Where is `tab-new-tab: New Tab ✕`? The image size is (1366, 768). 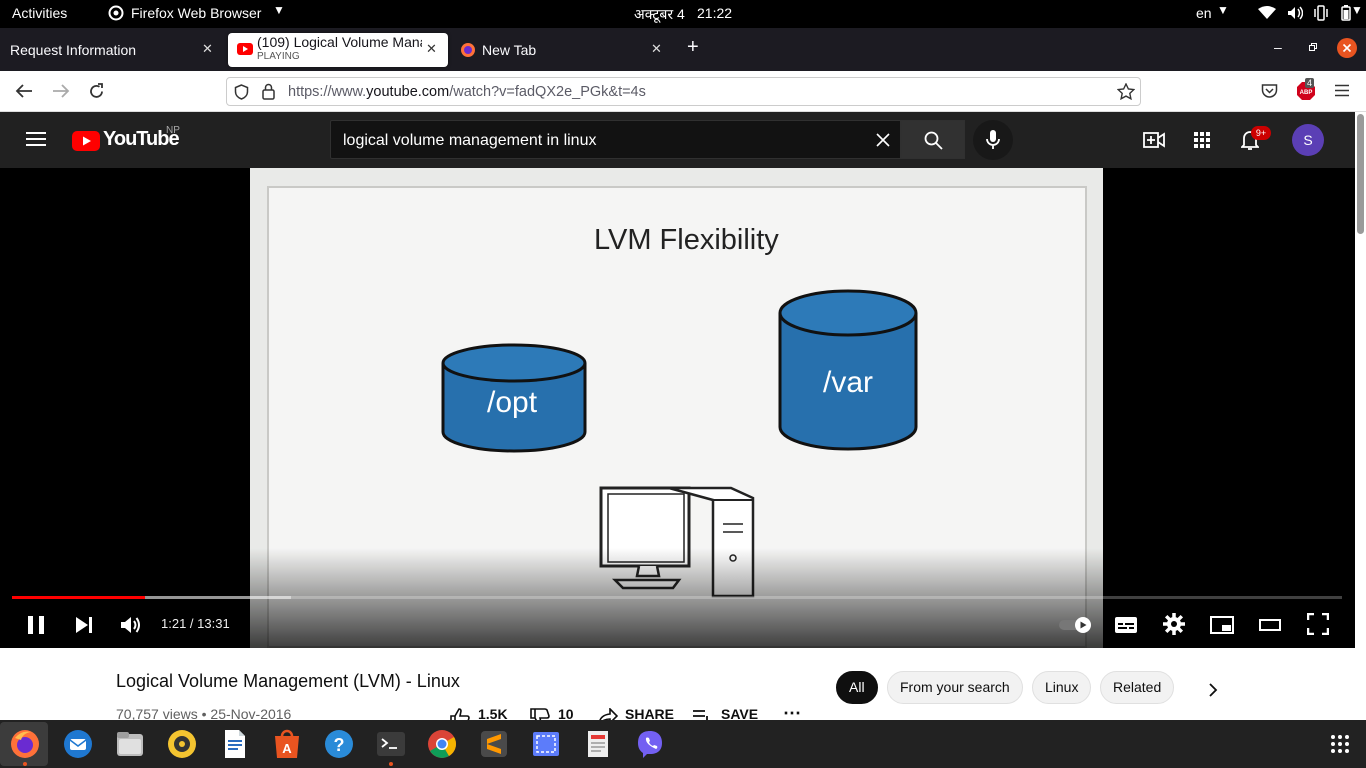
tab-new-tab: New Tab ✕ is located at coordinates (563, 50).